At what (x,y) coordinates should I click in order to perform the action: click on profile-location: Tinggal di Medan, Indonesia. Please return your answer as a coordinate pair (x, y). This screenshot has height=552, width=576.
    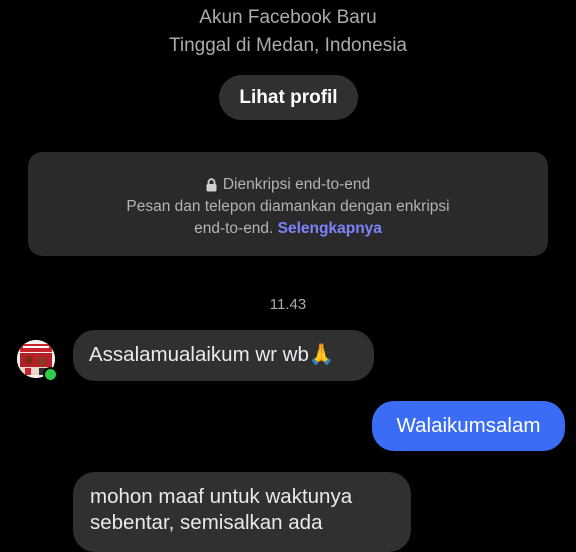
    Looking at the image, I should click on (287, 45).